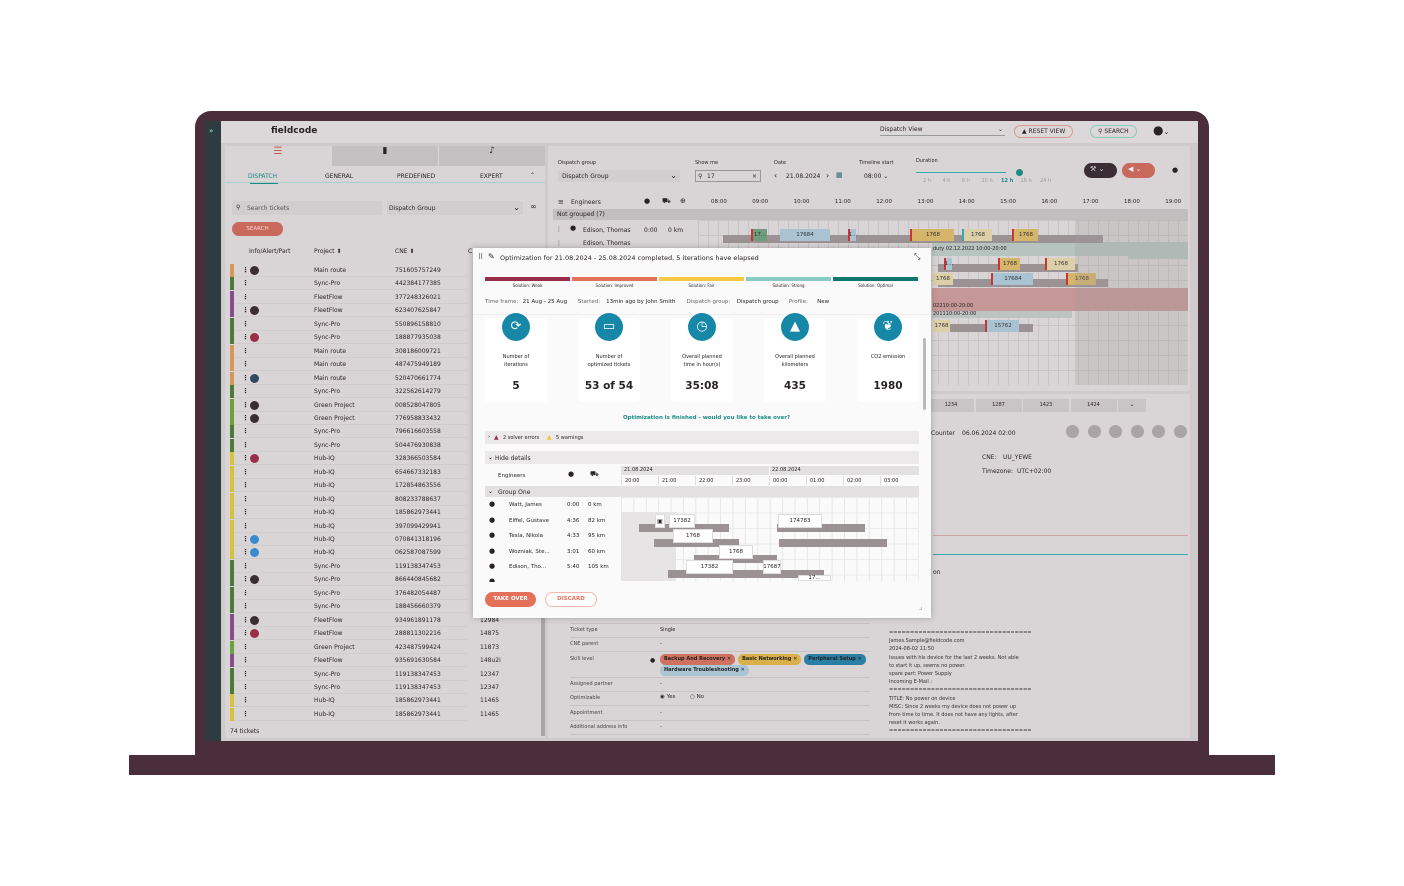 This screenshot has width=1404, height=886. I want to click on duration-option: 6 h, so click(966, 181).